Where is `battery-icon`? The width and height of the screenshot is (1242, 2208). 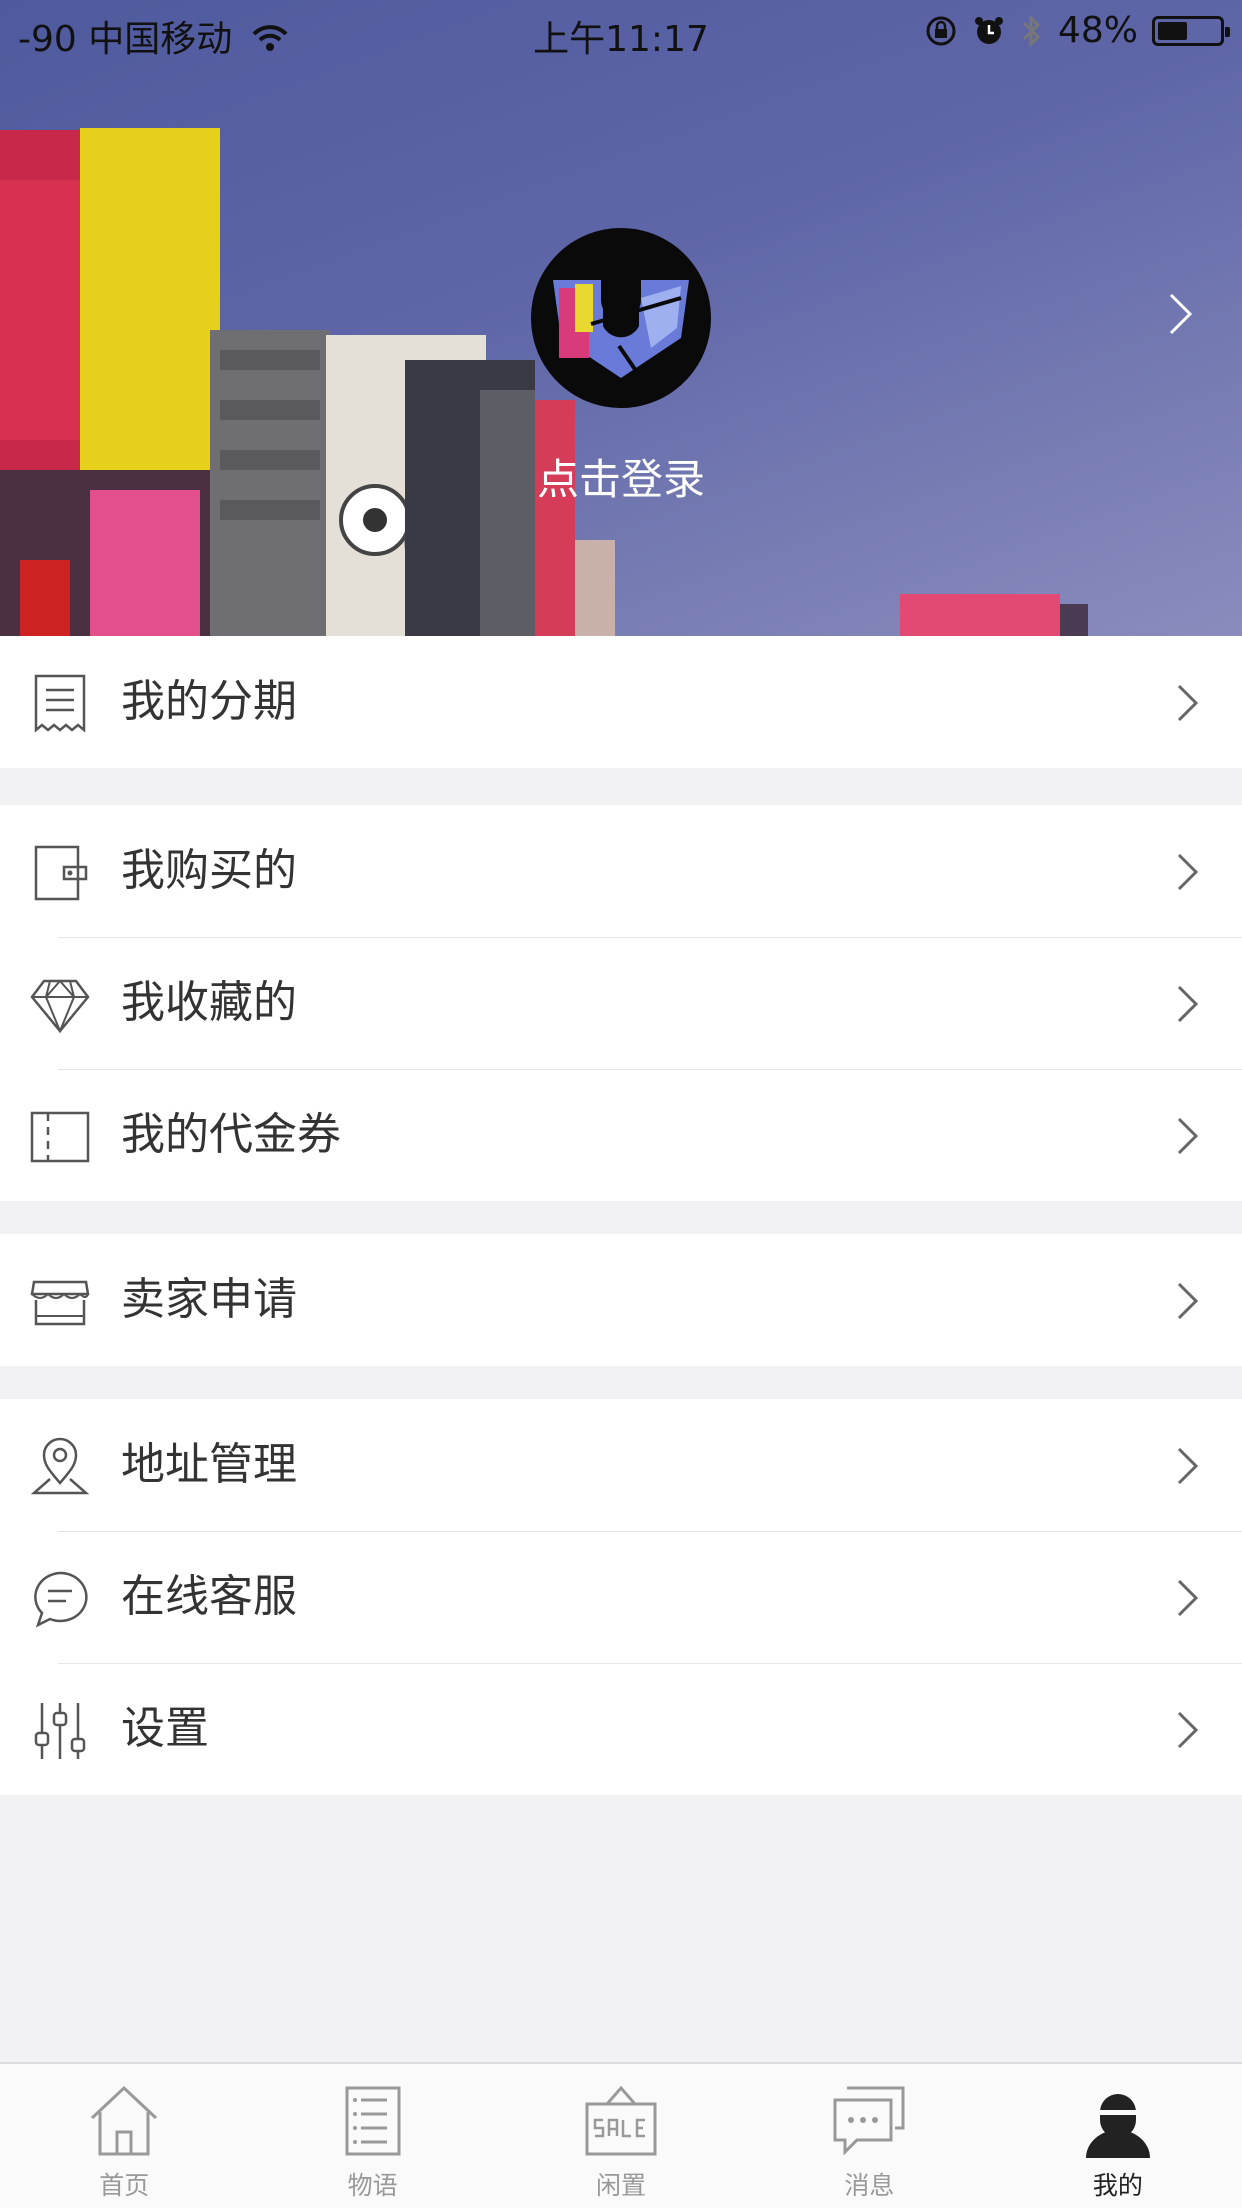 battery-icon is located at coordinates (1191, 30).